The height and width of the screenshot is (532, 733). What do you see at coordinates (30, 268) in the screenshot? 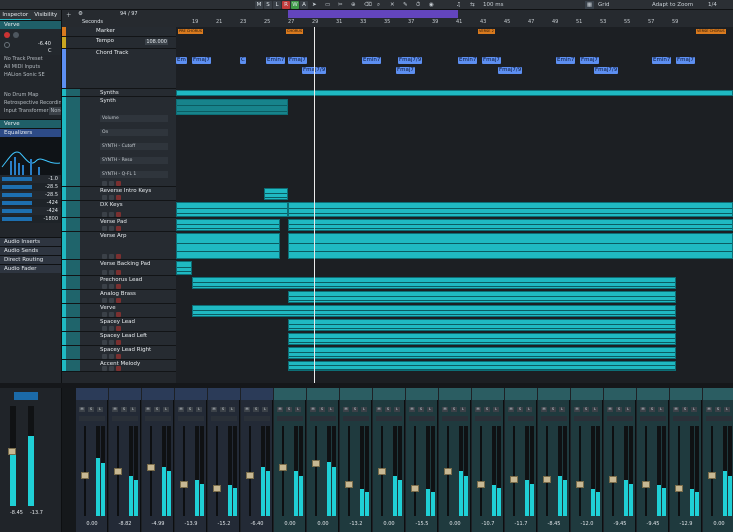
I see `inspector-section-3: Audio Fader` at bounding box center [30, 268].